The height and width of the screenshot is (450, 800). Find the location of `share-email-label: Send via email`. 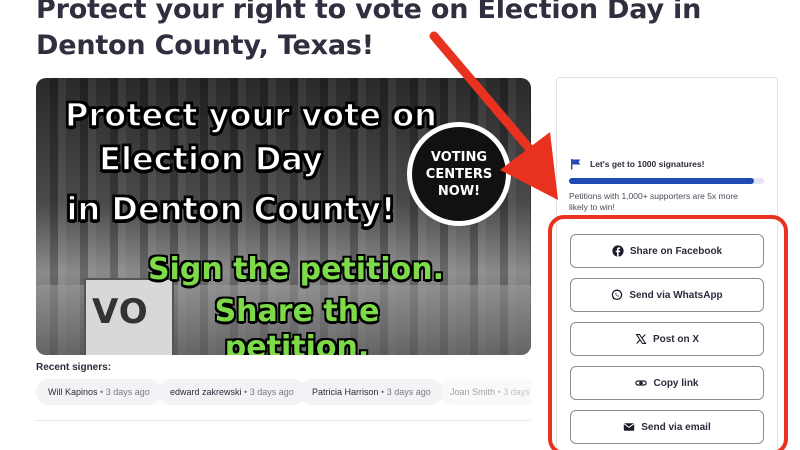

share-email-label: Send via email is located at coordinates (676, 427).